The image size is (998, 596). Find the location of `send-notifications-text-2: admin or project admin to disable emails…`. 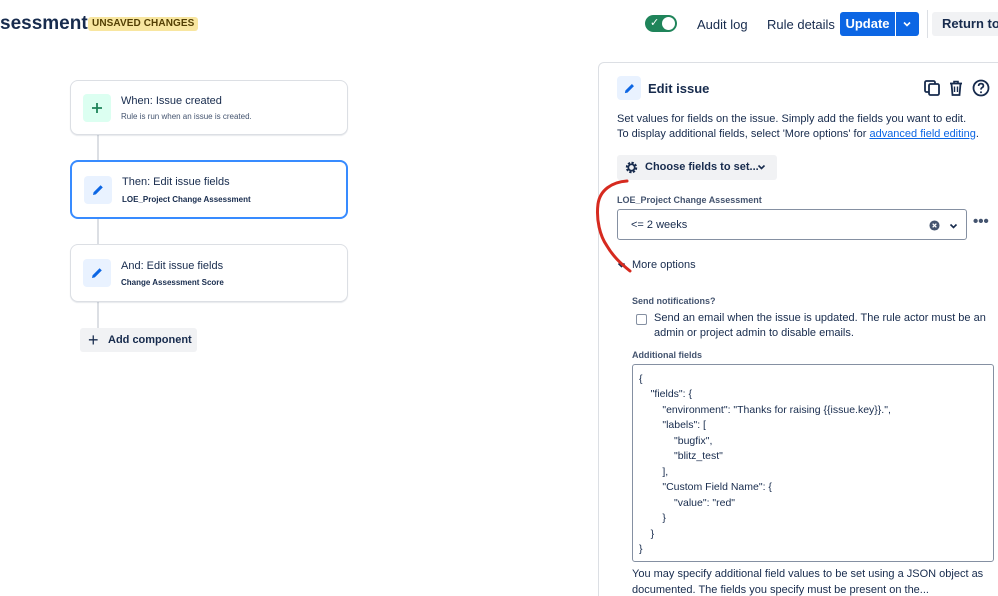

send-notifications-text-2: admin or project admin to disable emails… is located at coordinates (754, 333).